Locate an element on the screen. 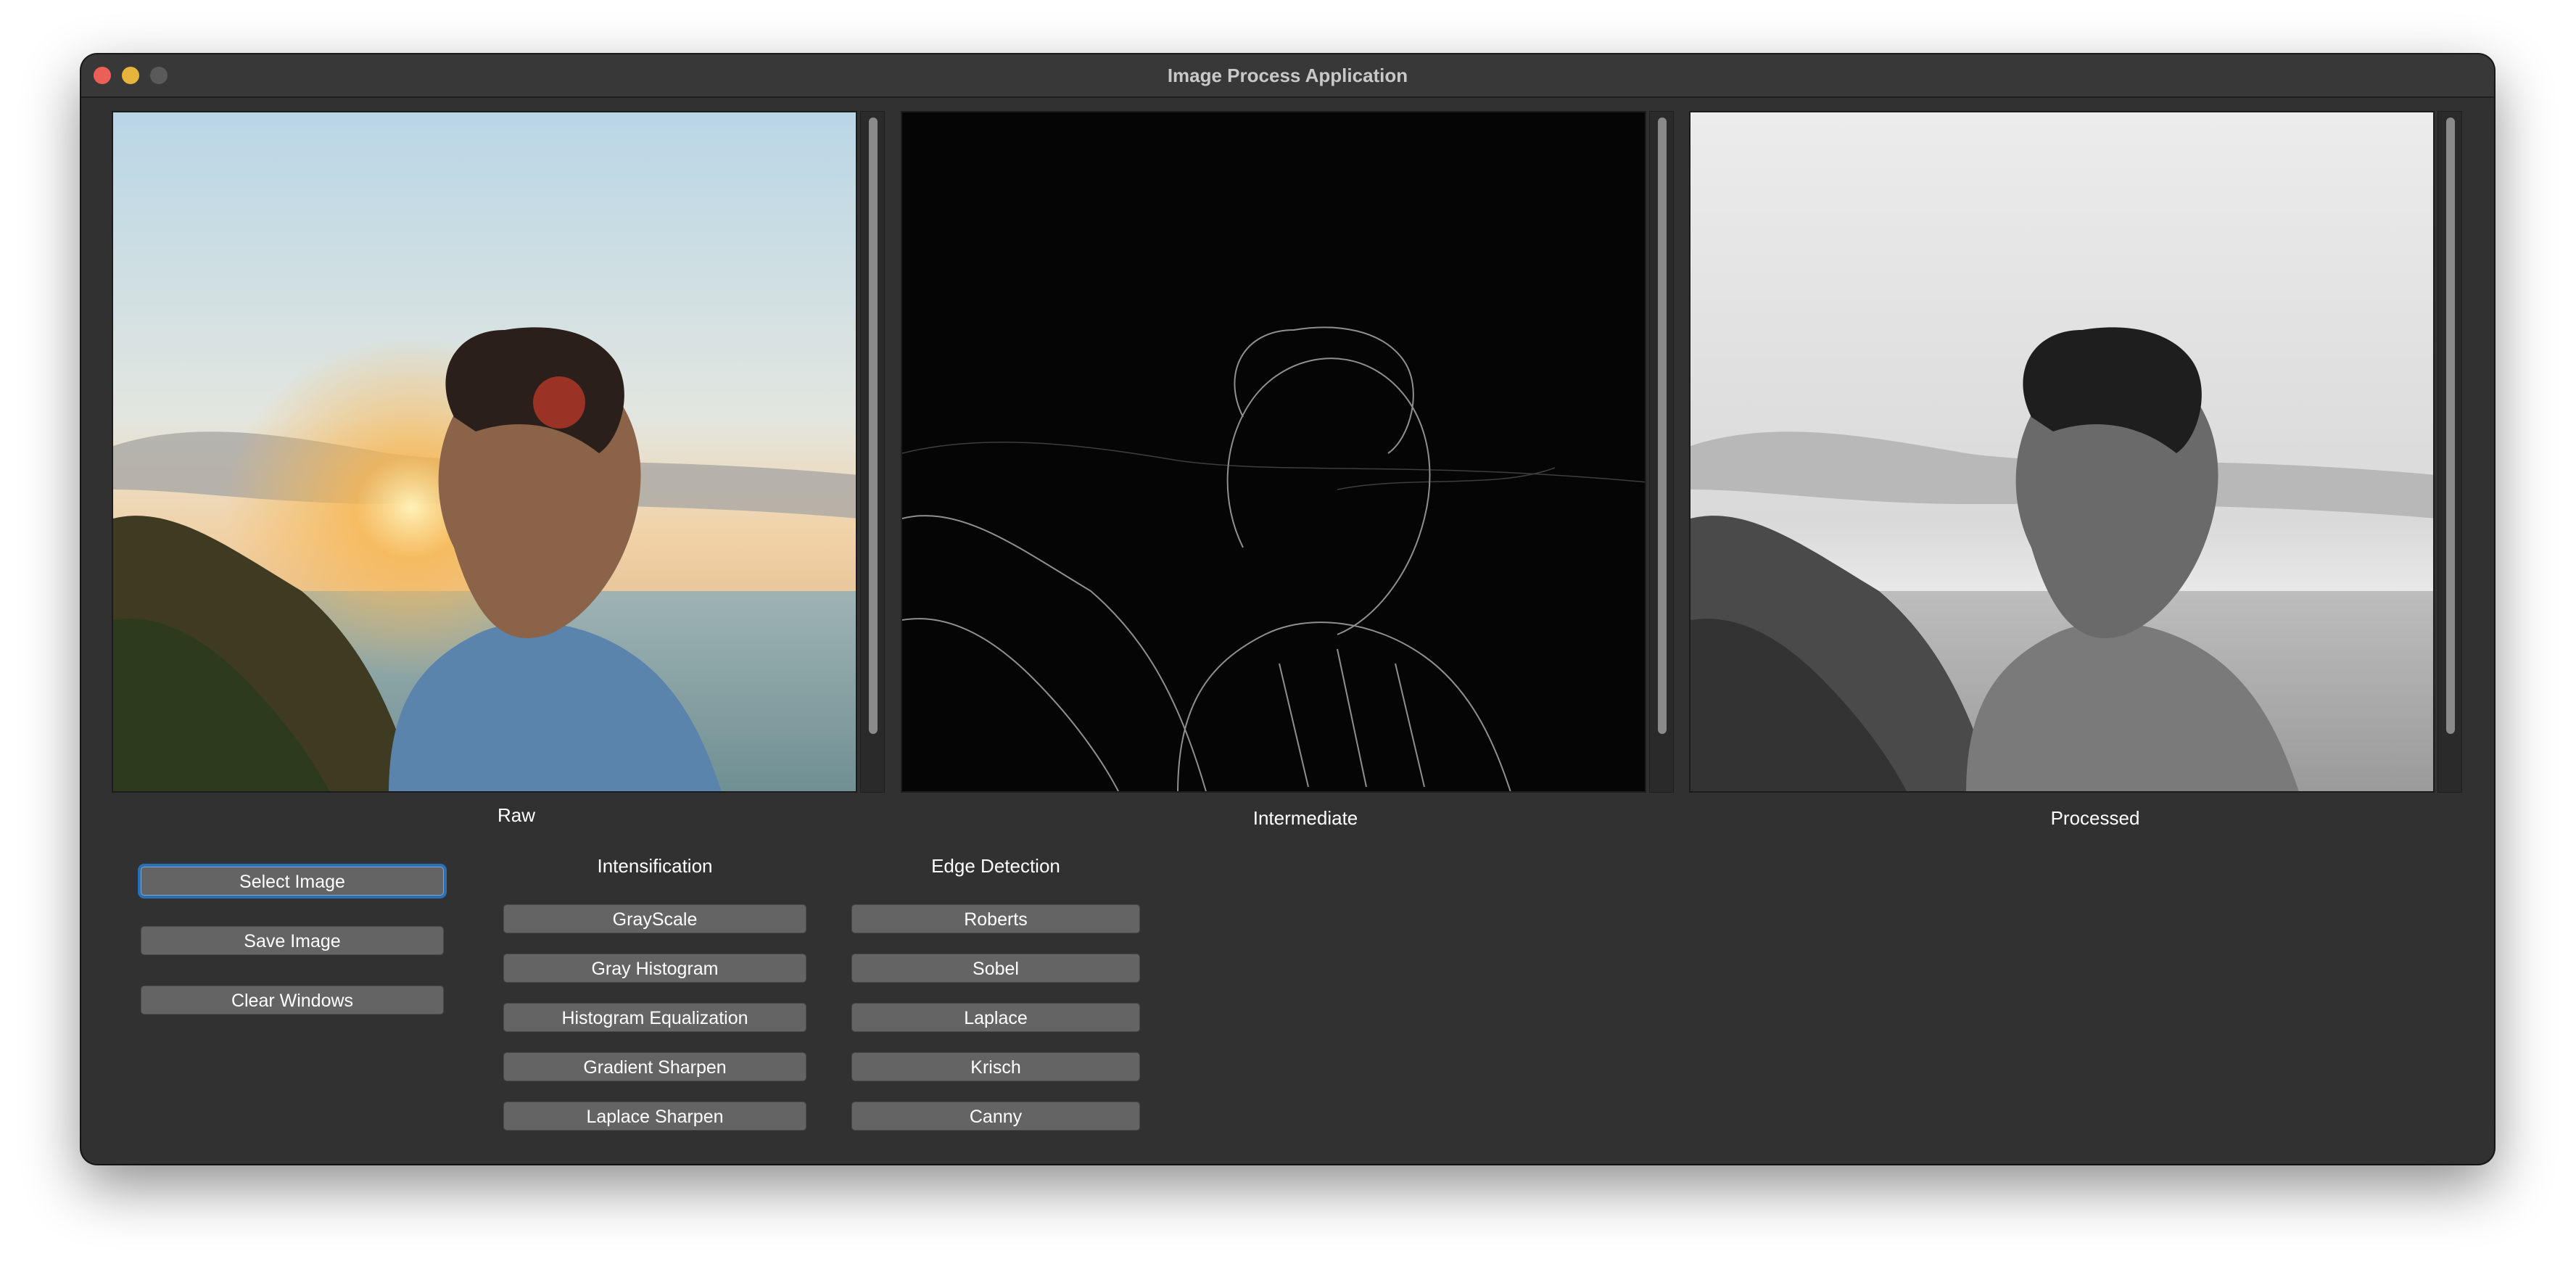 This screenshot has height=1272, width=2576. processed-caption: Processed is located at coordinates (2095, 818).